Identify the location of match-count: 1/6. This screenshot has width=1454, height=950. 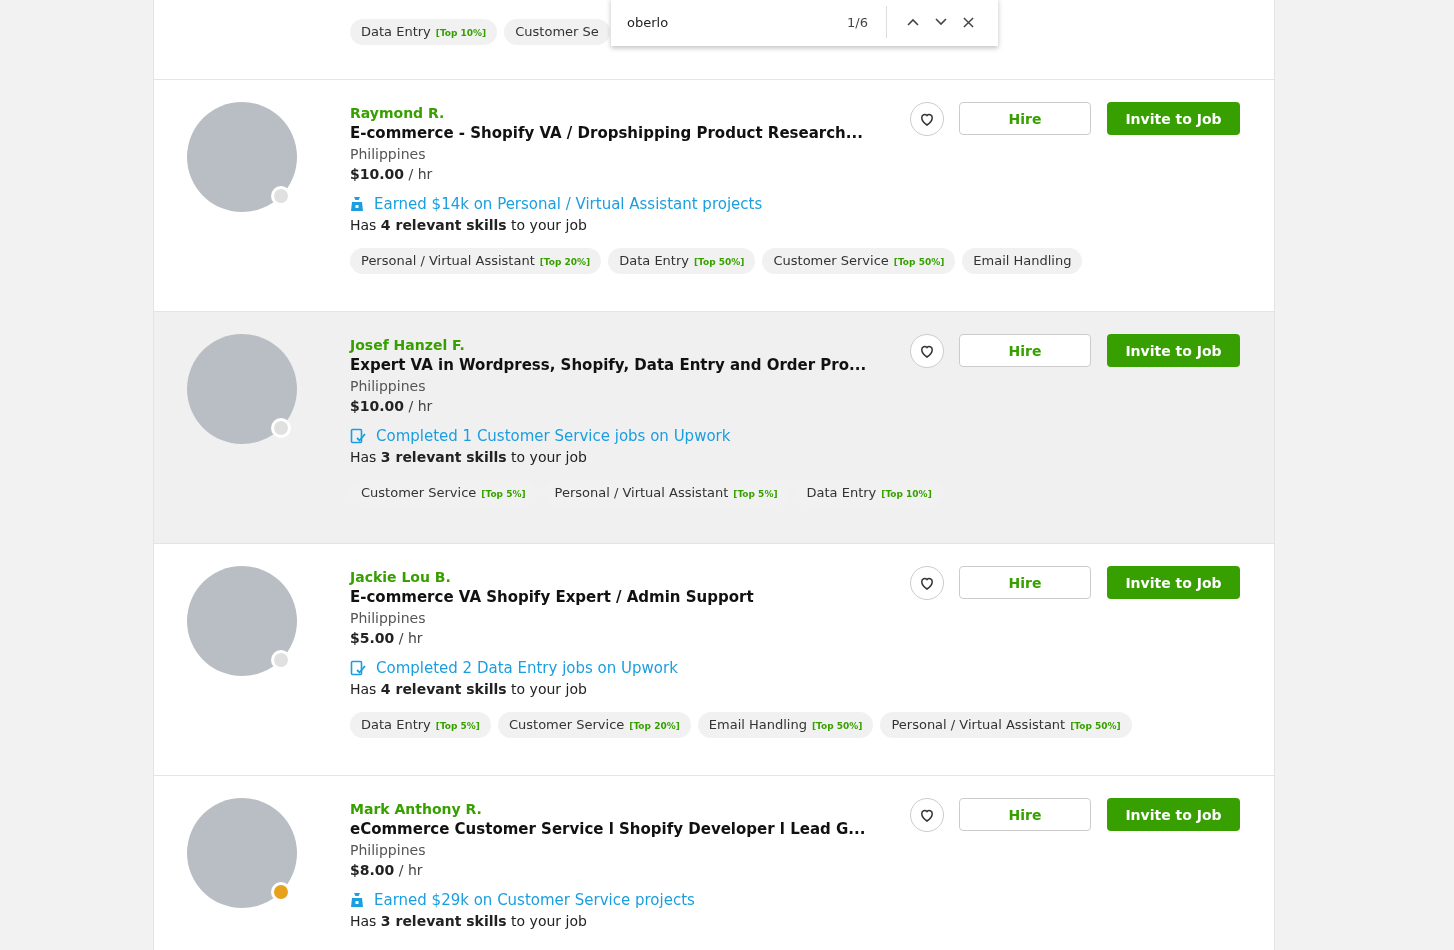
(857, 22).